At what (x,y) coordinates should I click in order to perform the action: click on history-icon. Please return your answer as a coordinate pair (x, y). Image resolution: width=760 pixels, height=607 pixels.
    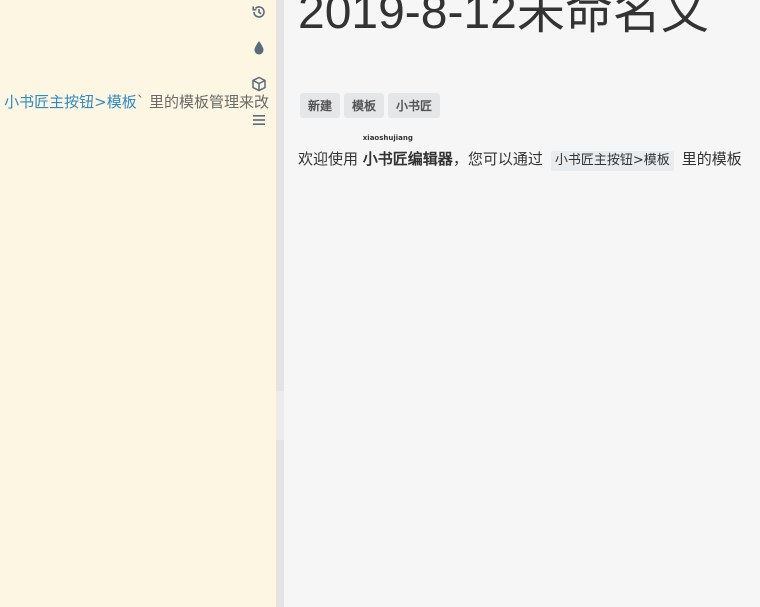
    Looking at the image, I should click on (258, 12).